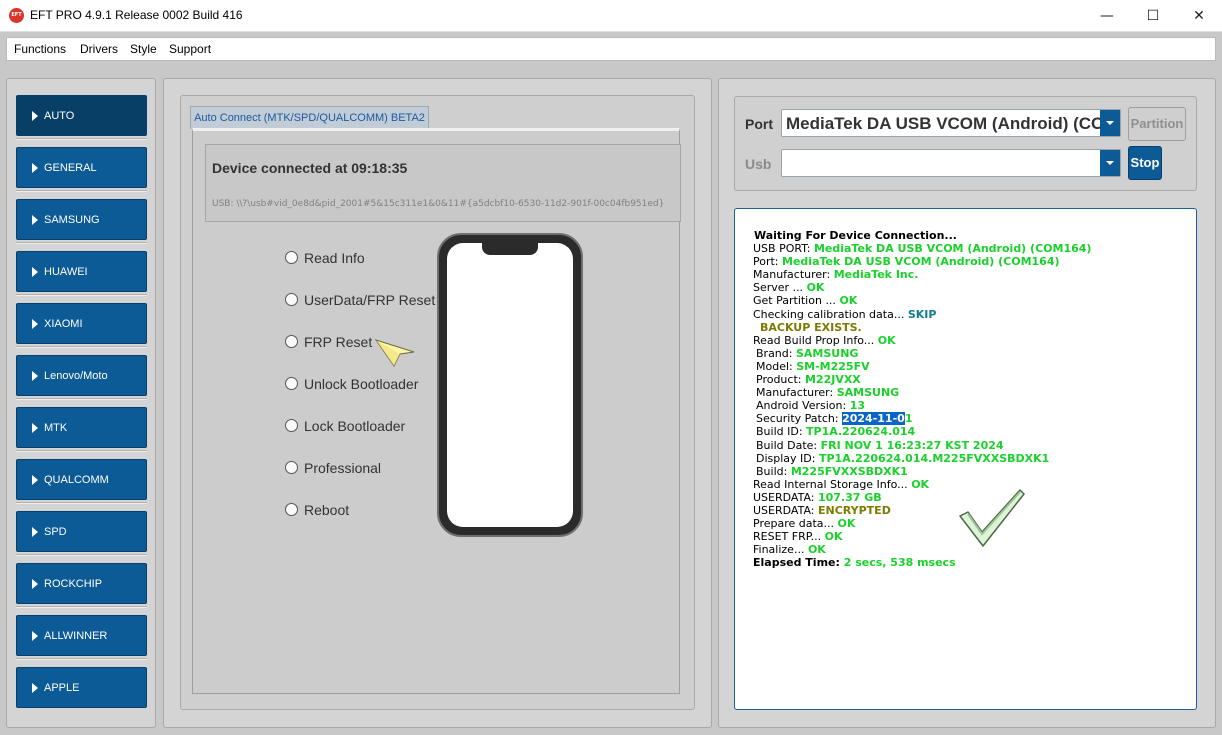  I want to click on sidebar-item-auto: AUTO, so click(81, 115).